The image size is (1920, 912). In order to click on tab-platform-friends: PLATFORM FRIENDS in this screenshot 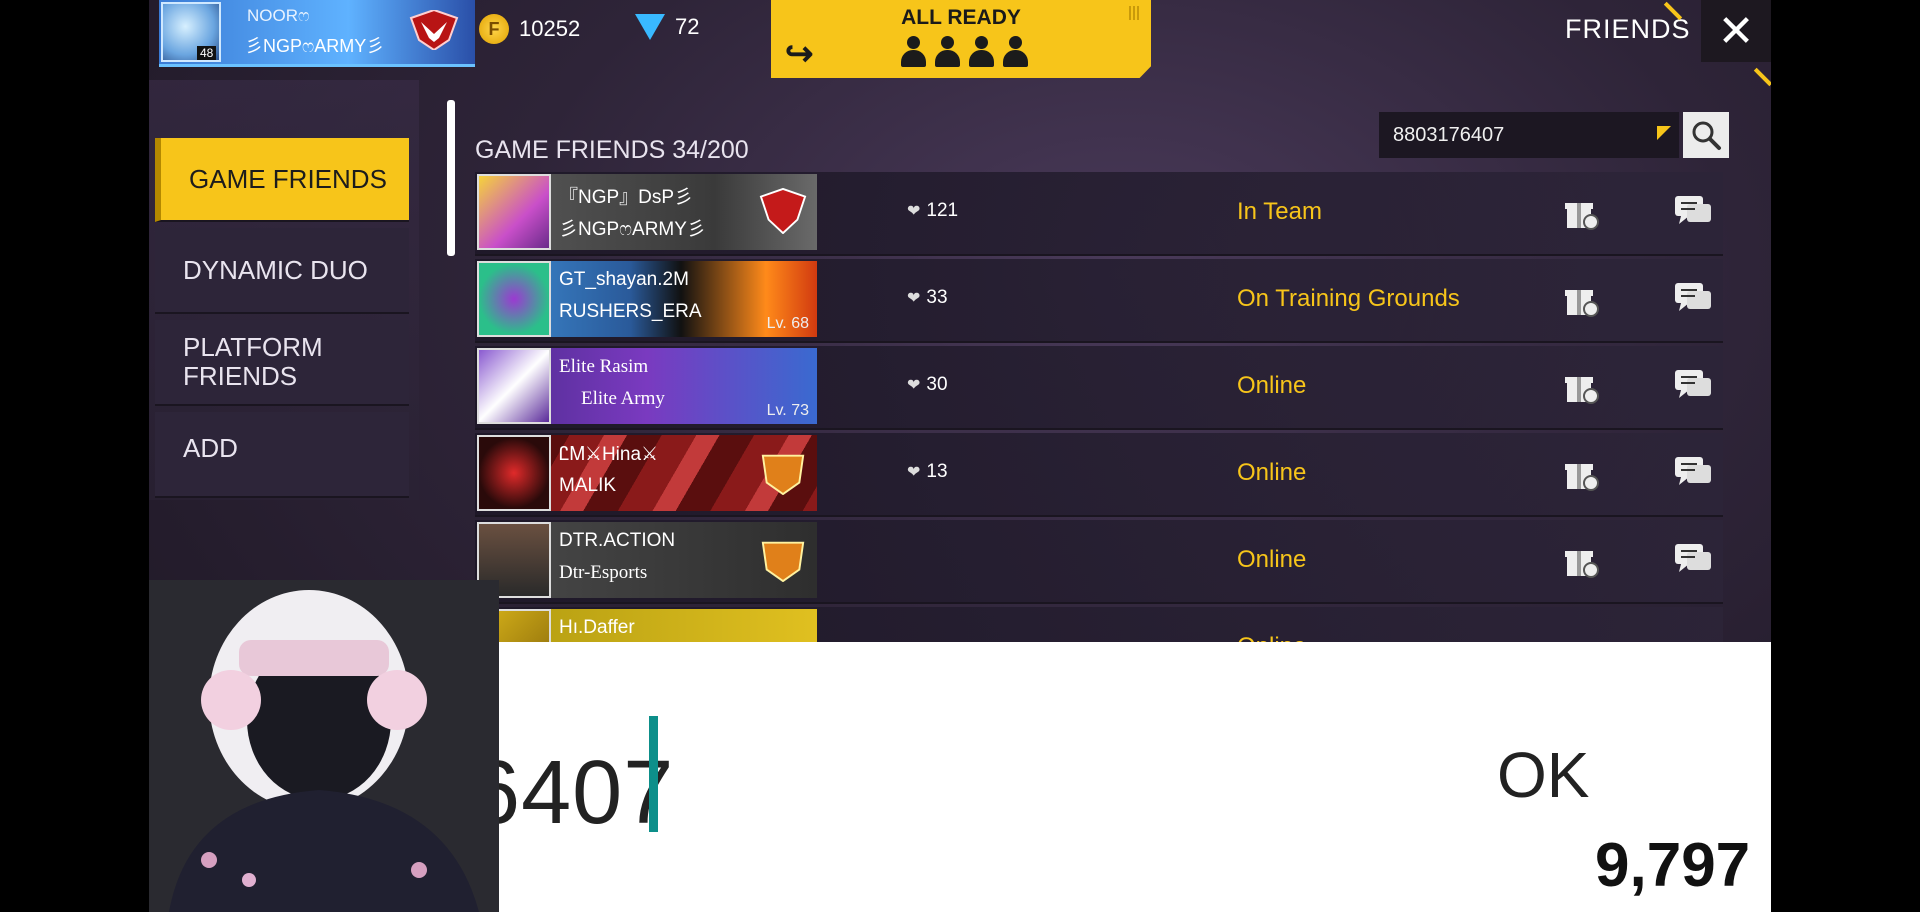, I will do `click(282, 363)`.